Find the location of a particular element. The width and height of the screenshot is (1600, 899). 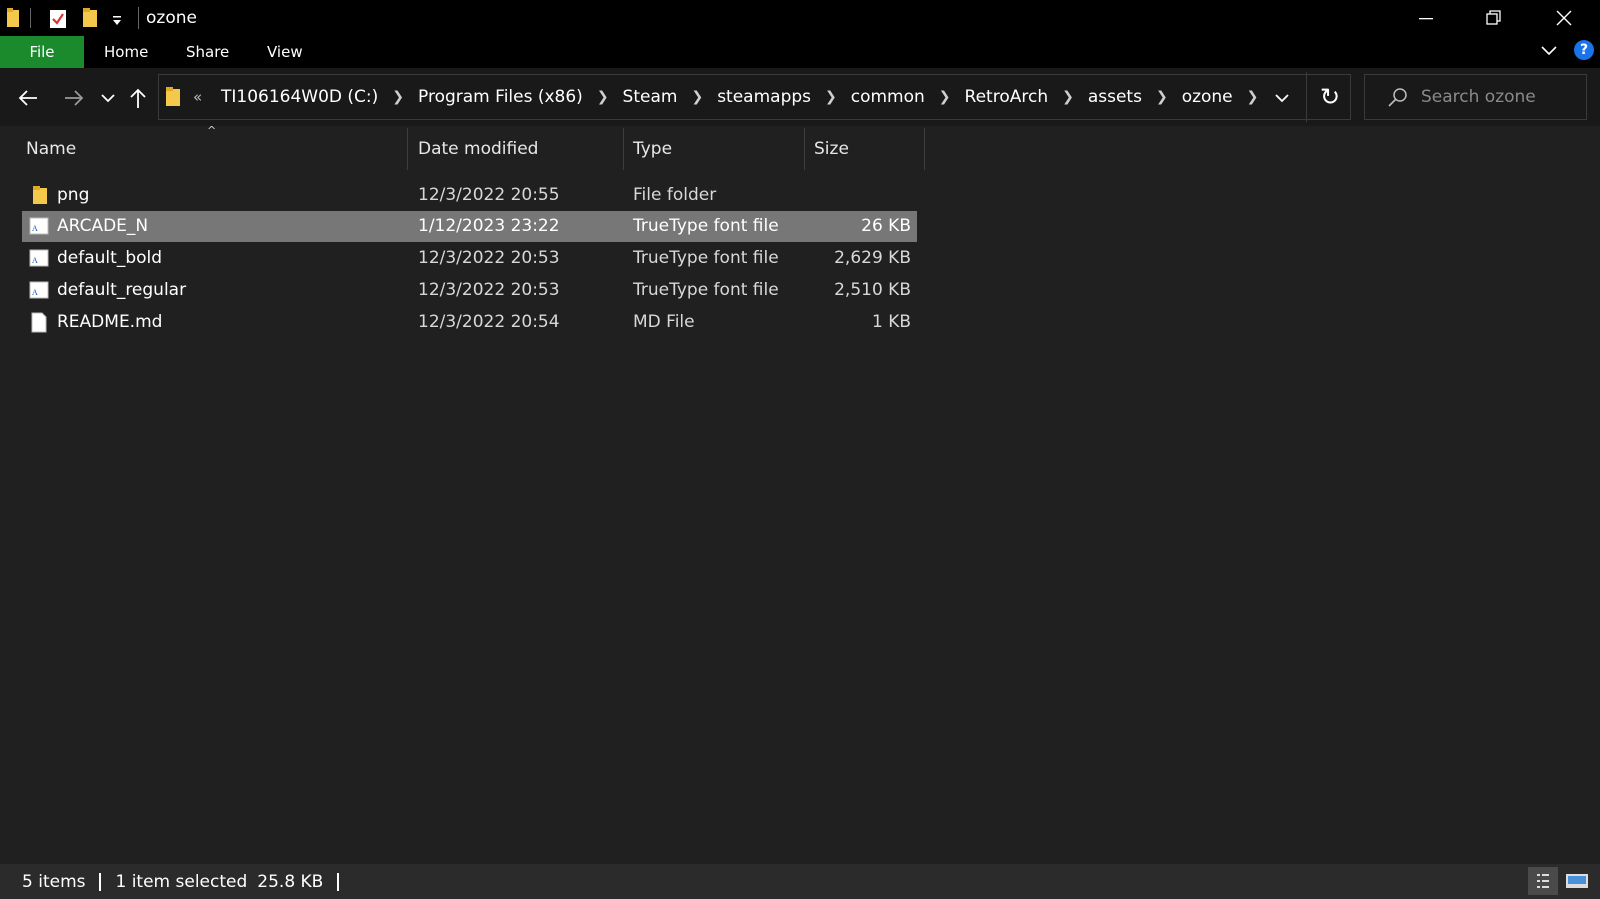

forward-button is located at coordinates (74, 98).